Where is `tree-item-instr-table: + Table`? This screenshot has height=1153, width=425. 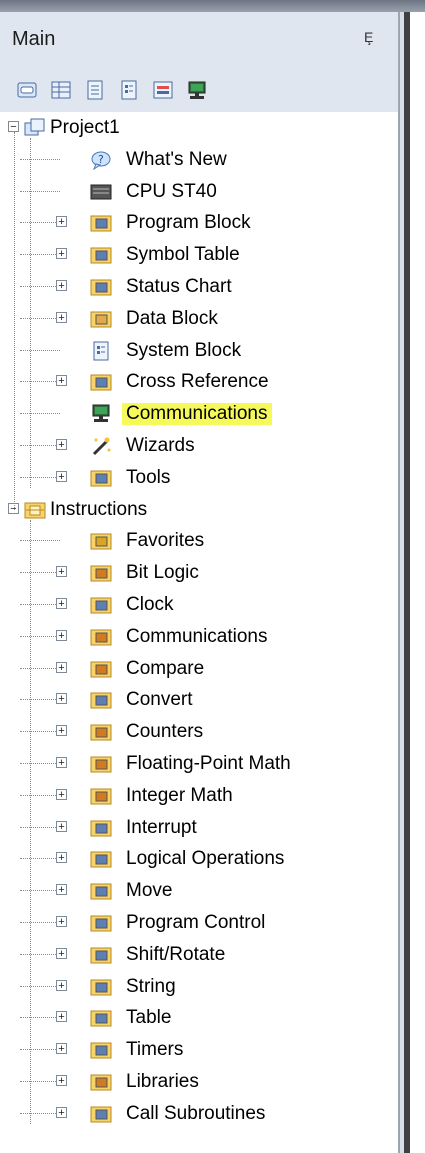 tree-item-instr-table: + Table is located at coordinates (199, 1018).